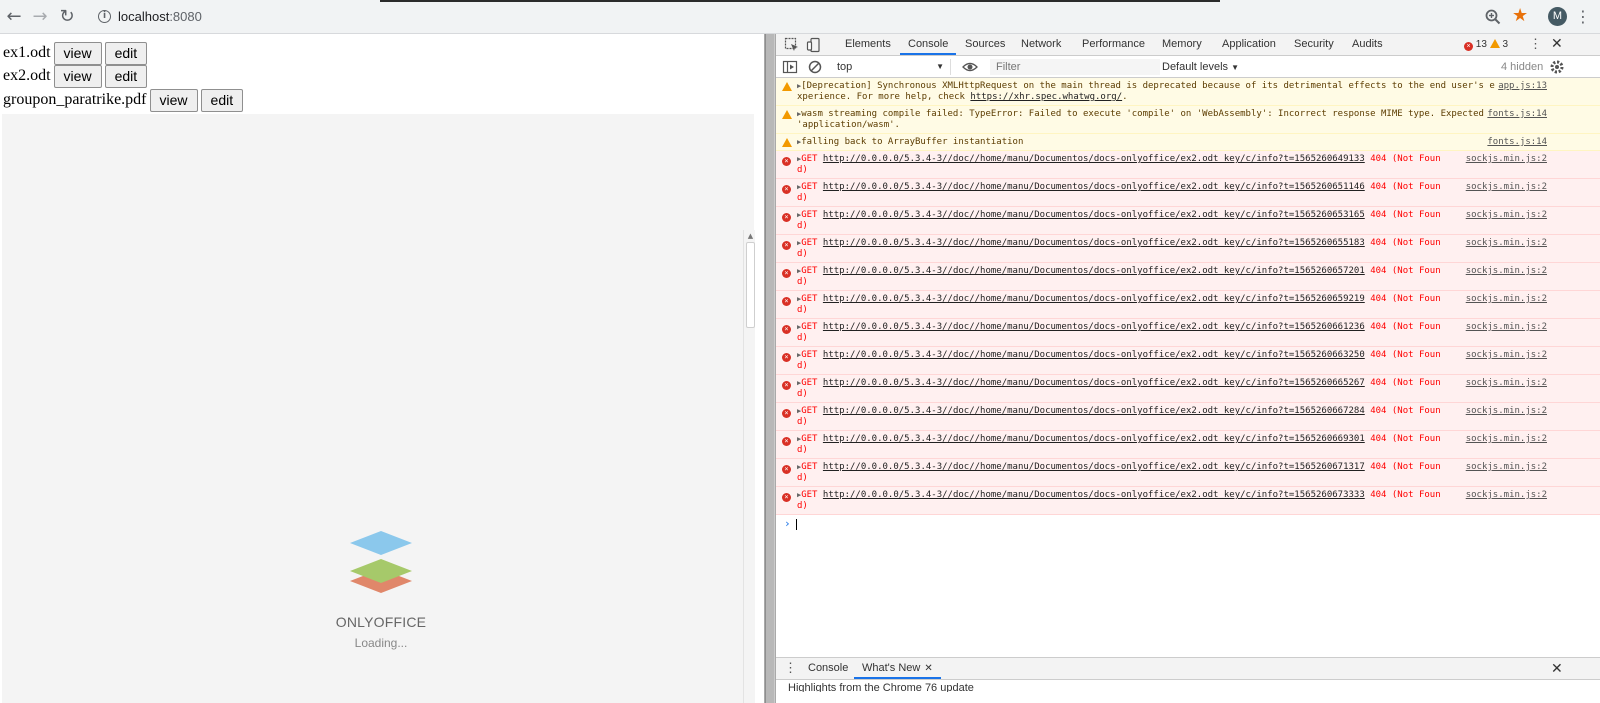 Image resolution: width=1600 pixels, height=703 pixels. What do you see at coordinates (790, 67) in the screenshot?
I see `sidebar-toggle-icon` at bounding box center [790, 67].